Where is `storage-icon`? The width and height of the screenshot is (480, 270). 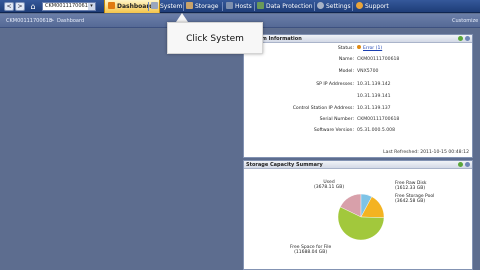
storage-icon is located at coordinates (189, 5).